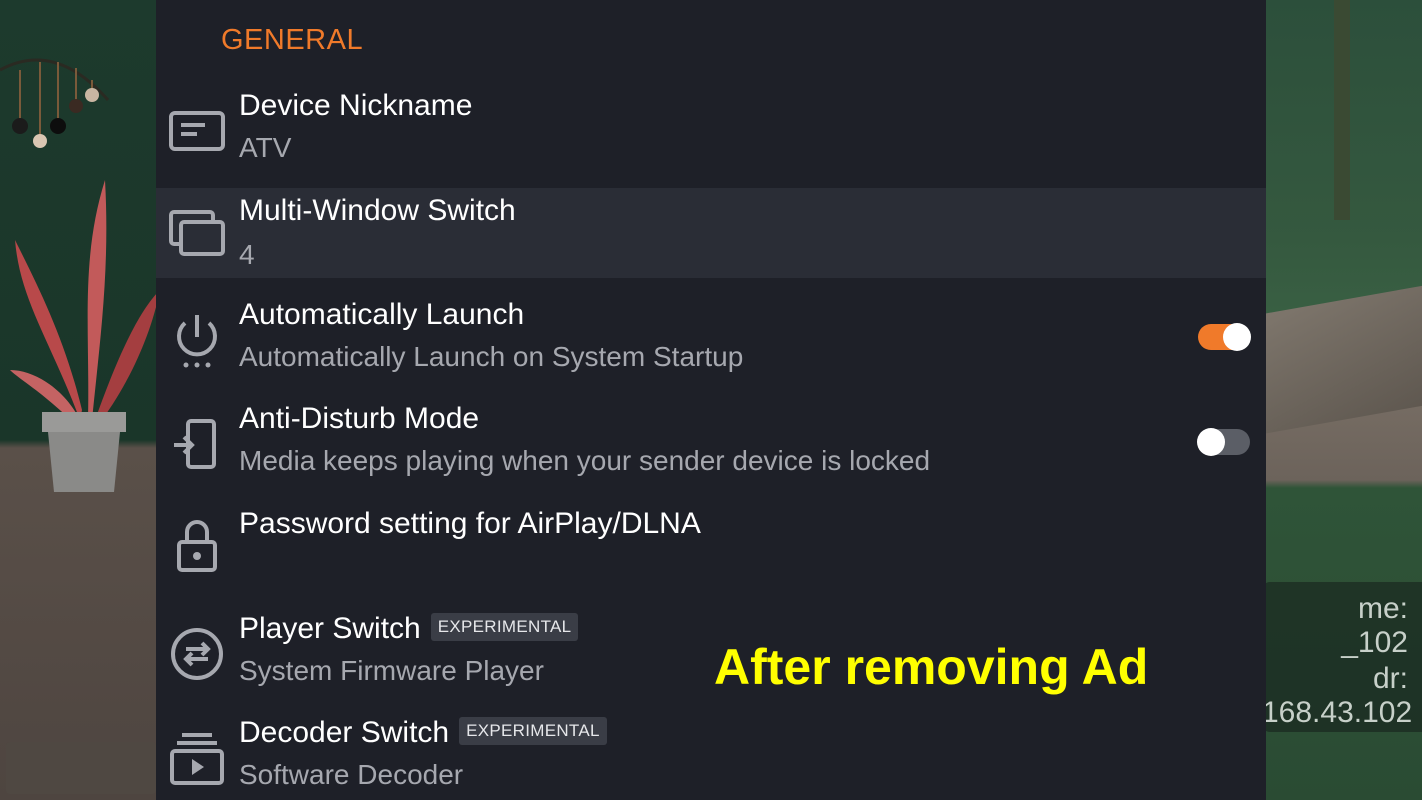  Describe the element at coordinates (711, 554) in the screenshot. I see `setting-password-airplay-dlna: Password setting for AirPlay/DLNA` at that location.